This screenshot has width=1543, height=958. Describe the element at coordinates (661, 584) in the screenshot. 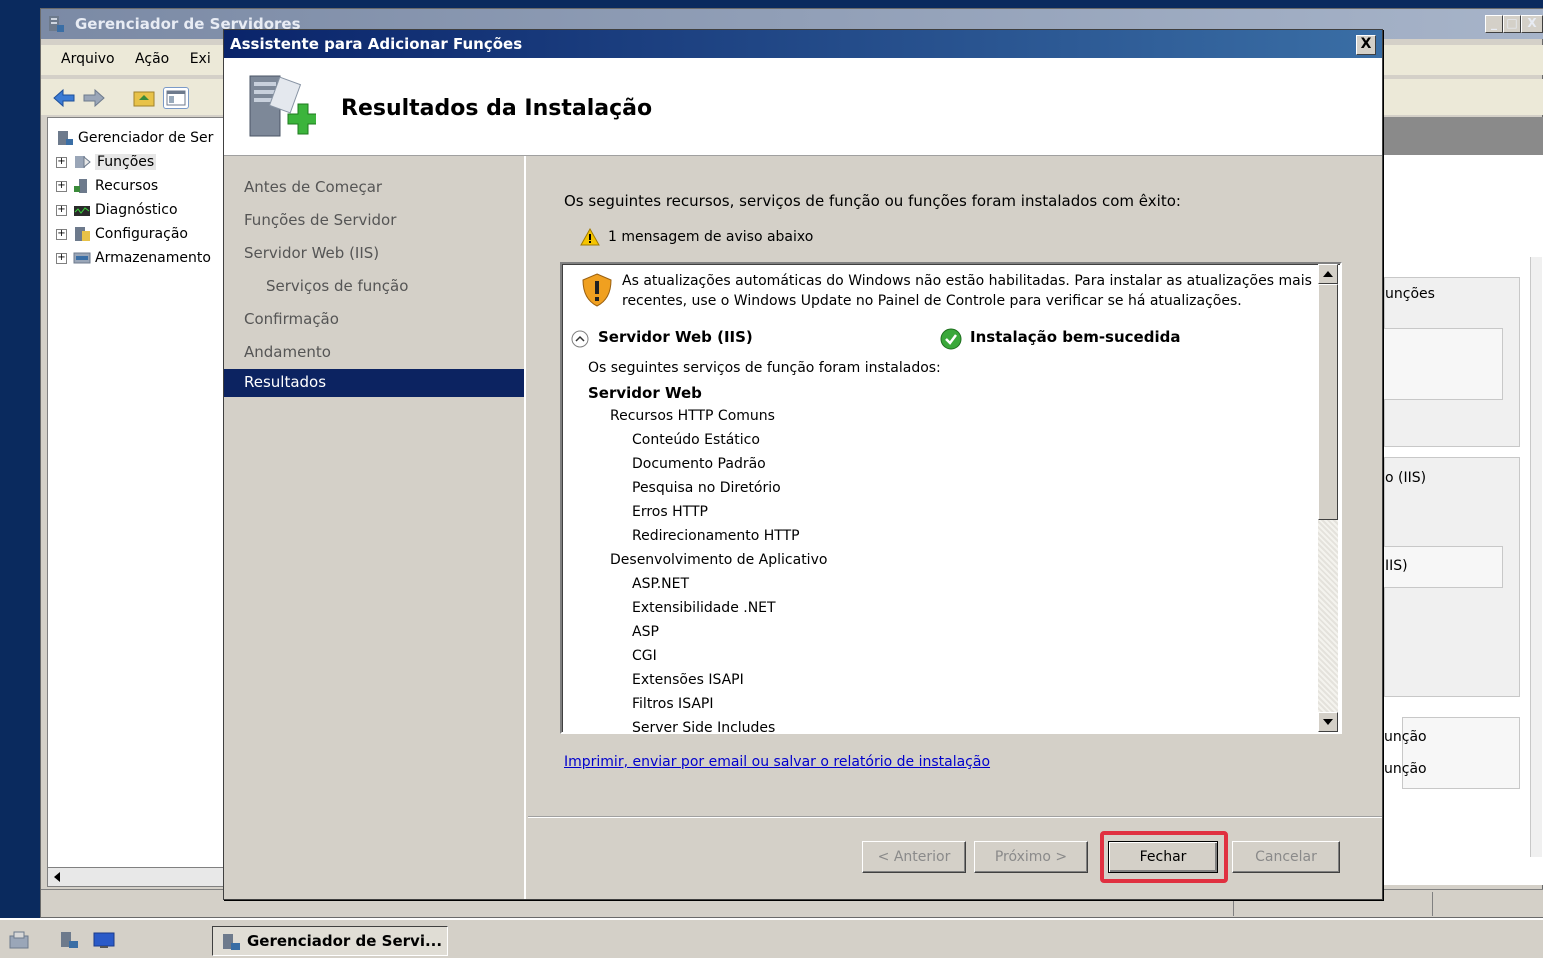

I see `list-item: ASP.NET` at that location.